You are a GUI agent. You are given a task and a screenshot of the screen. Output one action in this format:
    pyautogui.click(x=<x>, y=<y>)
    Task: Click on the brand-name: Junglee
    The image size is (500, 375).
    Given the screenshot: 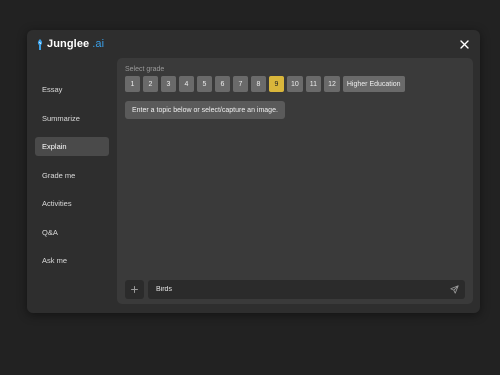 What is the action you would take?
    pyautogui.click(x=68, y=44)
    